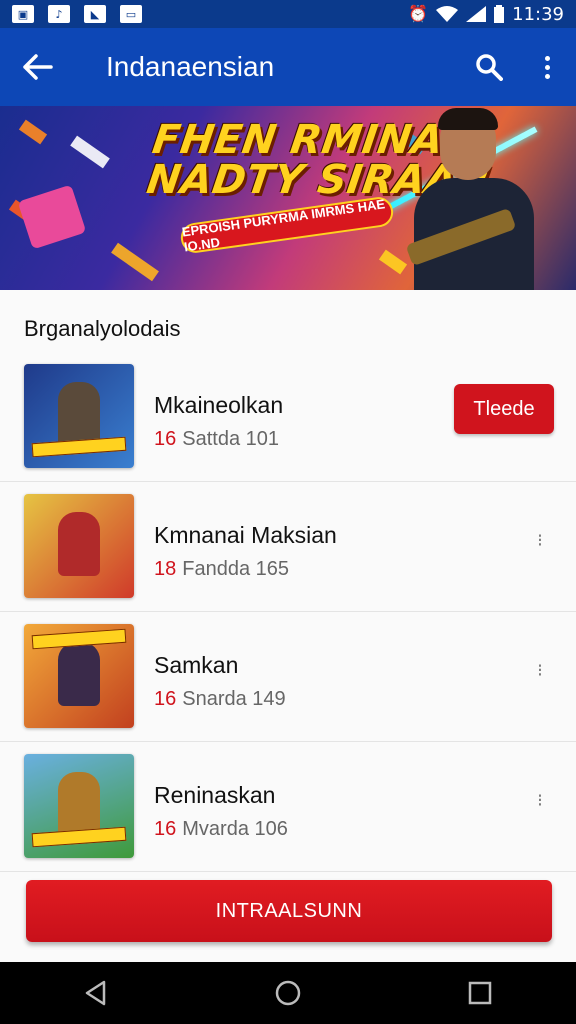  I want to click on item-title: Samkan, so click(196, 665).